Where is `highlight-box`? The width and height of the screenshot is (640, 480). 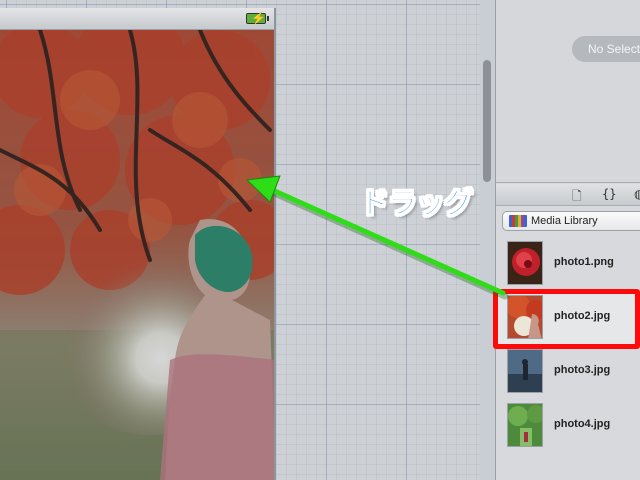
highlight-box is located at coordinates (566, 319).